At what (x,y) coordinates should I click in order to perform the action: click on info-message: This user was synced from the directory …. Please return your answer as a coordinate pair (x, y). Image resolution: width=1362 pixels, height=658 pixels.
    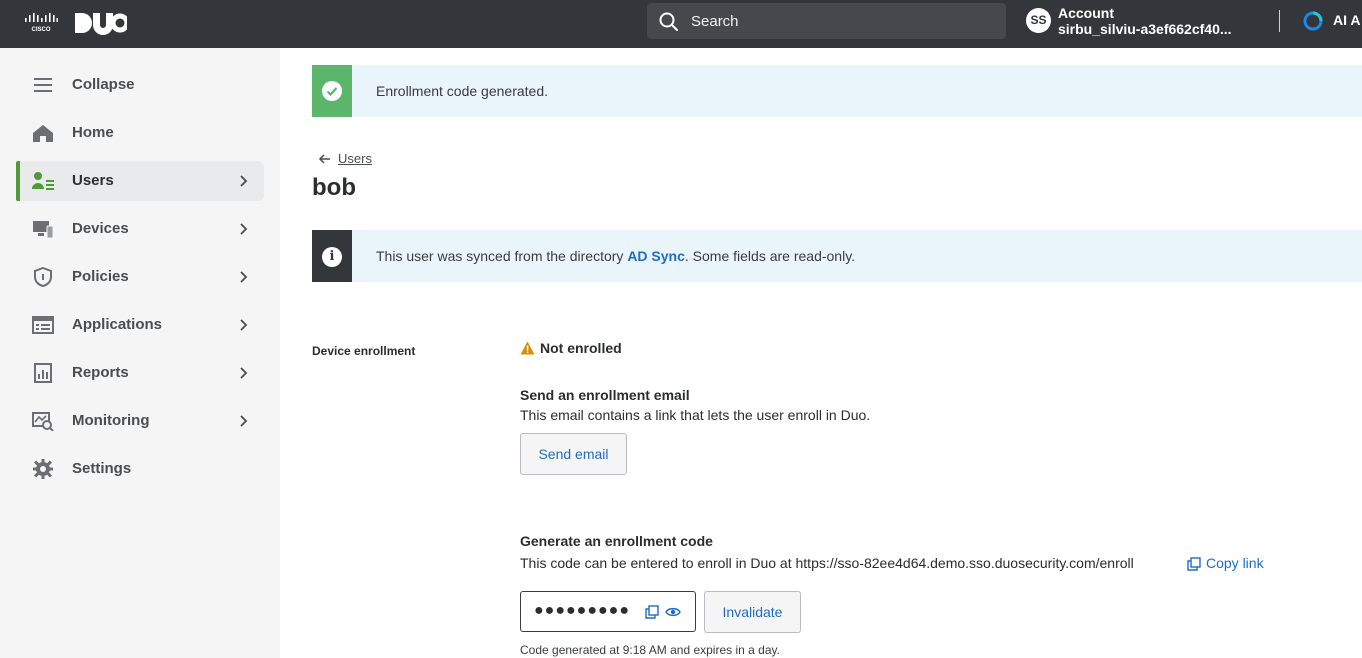
    Looking at the image, I should click on (615, 256).